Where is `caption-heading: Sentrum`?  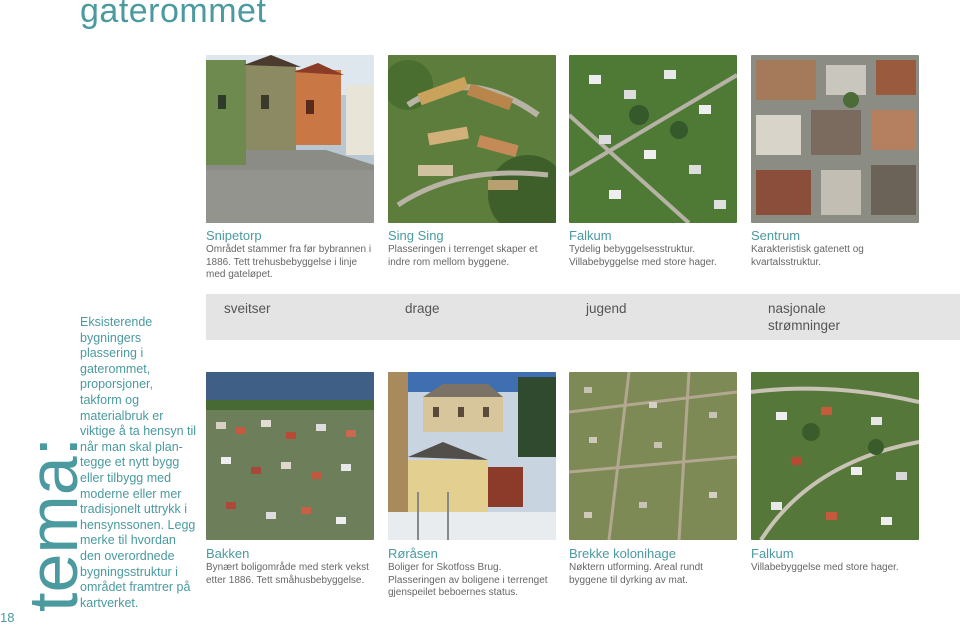 caption-heading: Sentrum is located at coordinates (776, 235).